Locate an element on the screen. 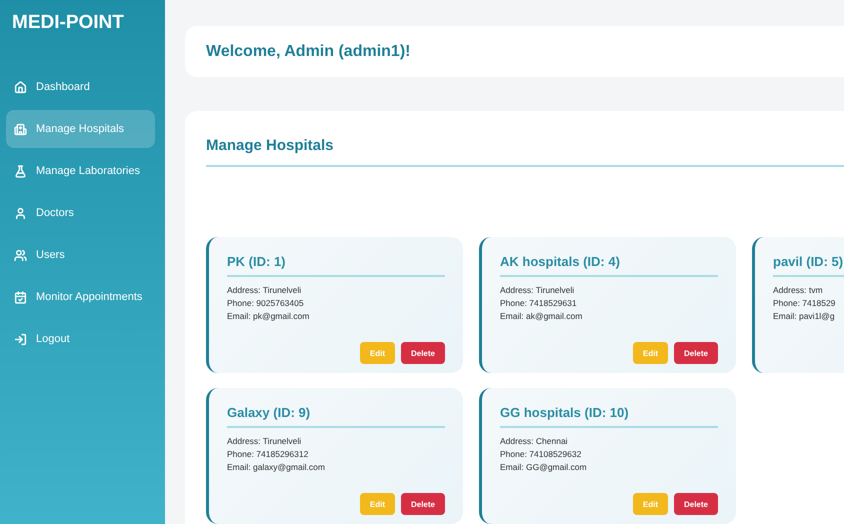  hospital-email: Email: pk@gmail.com is located at coordinates (268, 316).